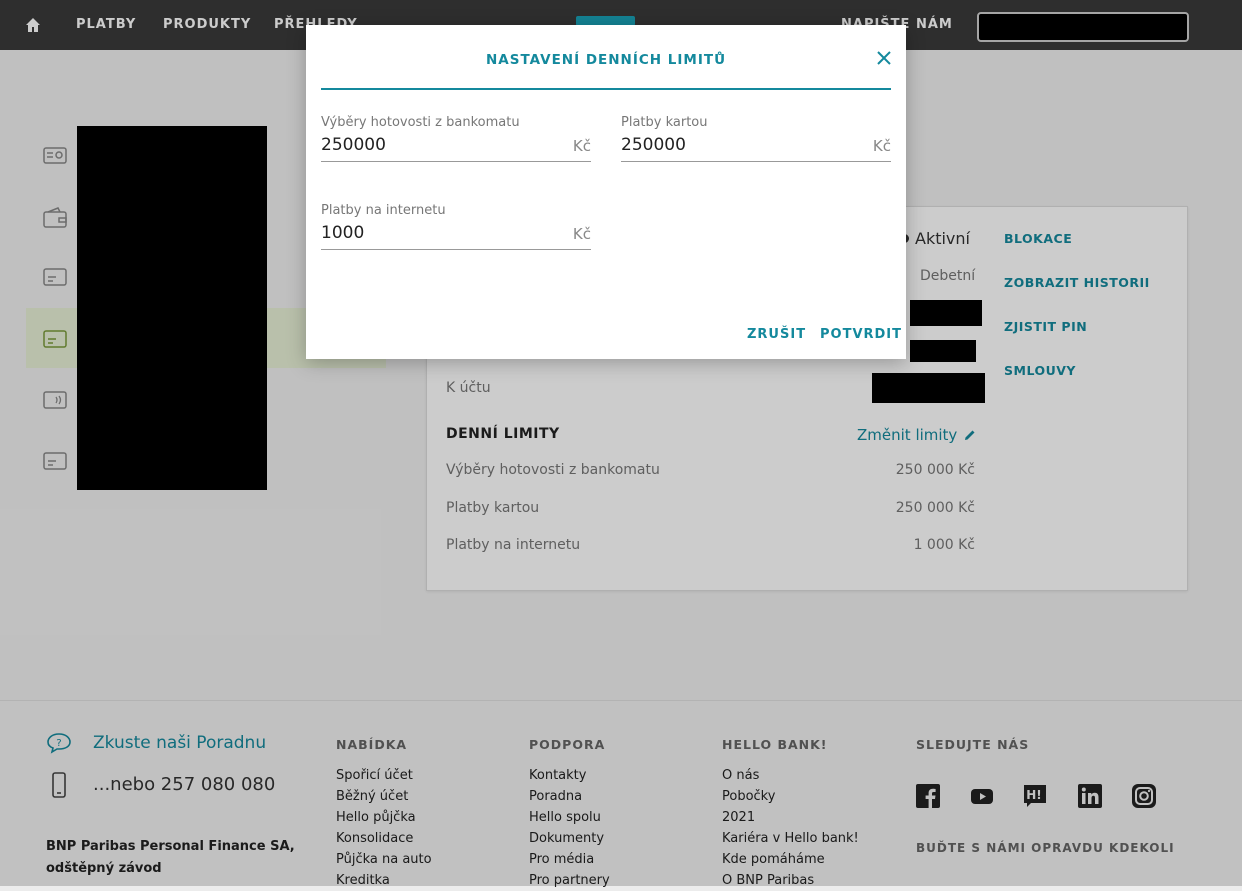 This screenshot has height=891, width=1242. What do you see at coordinates (884, 58) in the screenshot?
I see `close-icon` at bounding box center [884, 58].